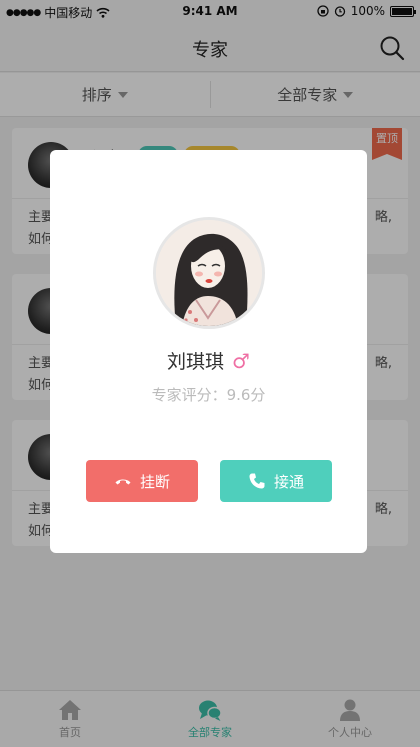 Image resolution: width=420 pixels, height=747 pixels. What do you see at coordinates (257, 481) in the screenshot?
I see `phone-icon` at bounding box center [257, 481].